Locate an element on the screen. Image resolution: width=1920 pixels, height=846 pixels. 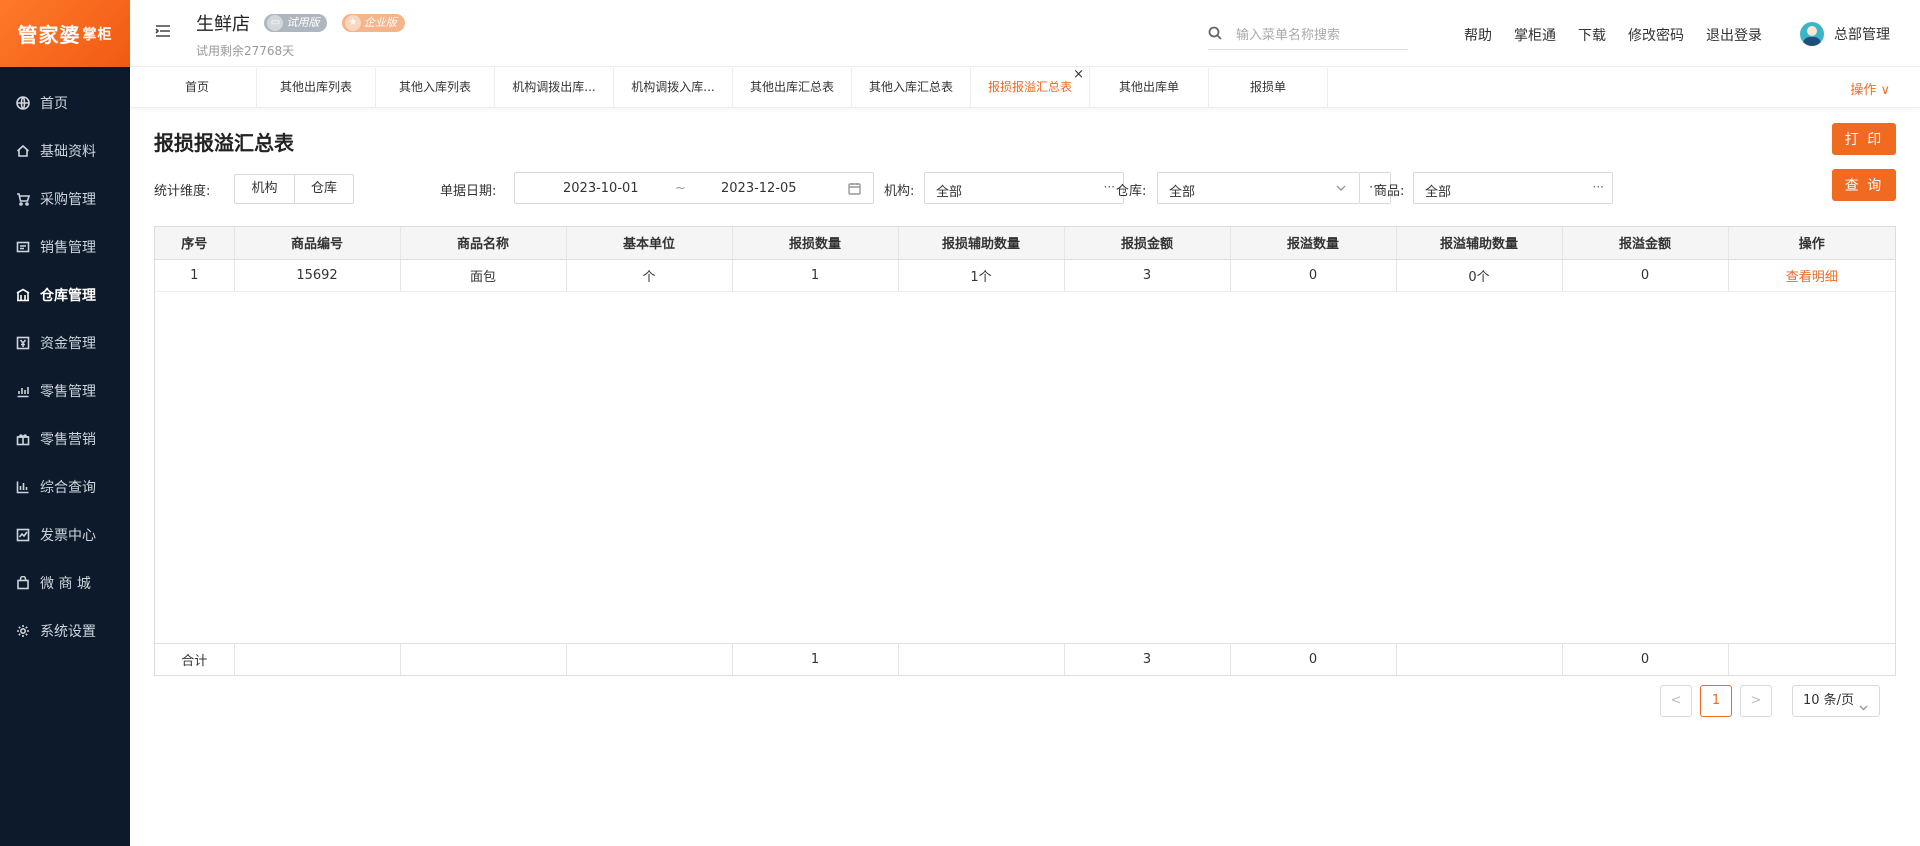
logo-sub: 掌柜 is located at coordinates (97, 34).